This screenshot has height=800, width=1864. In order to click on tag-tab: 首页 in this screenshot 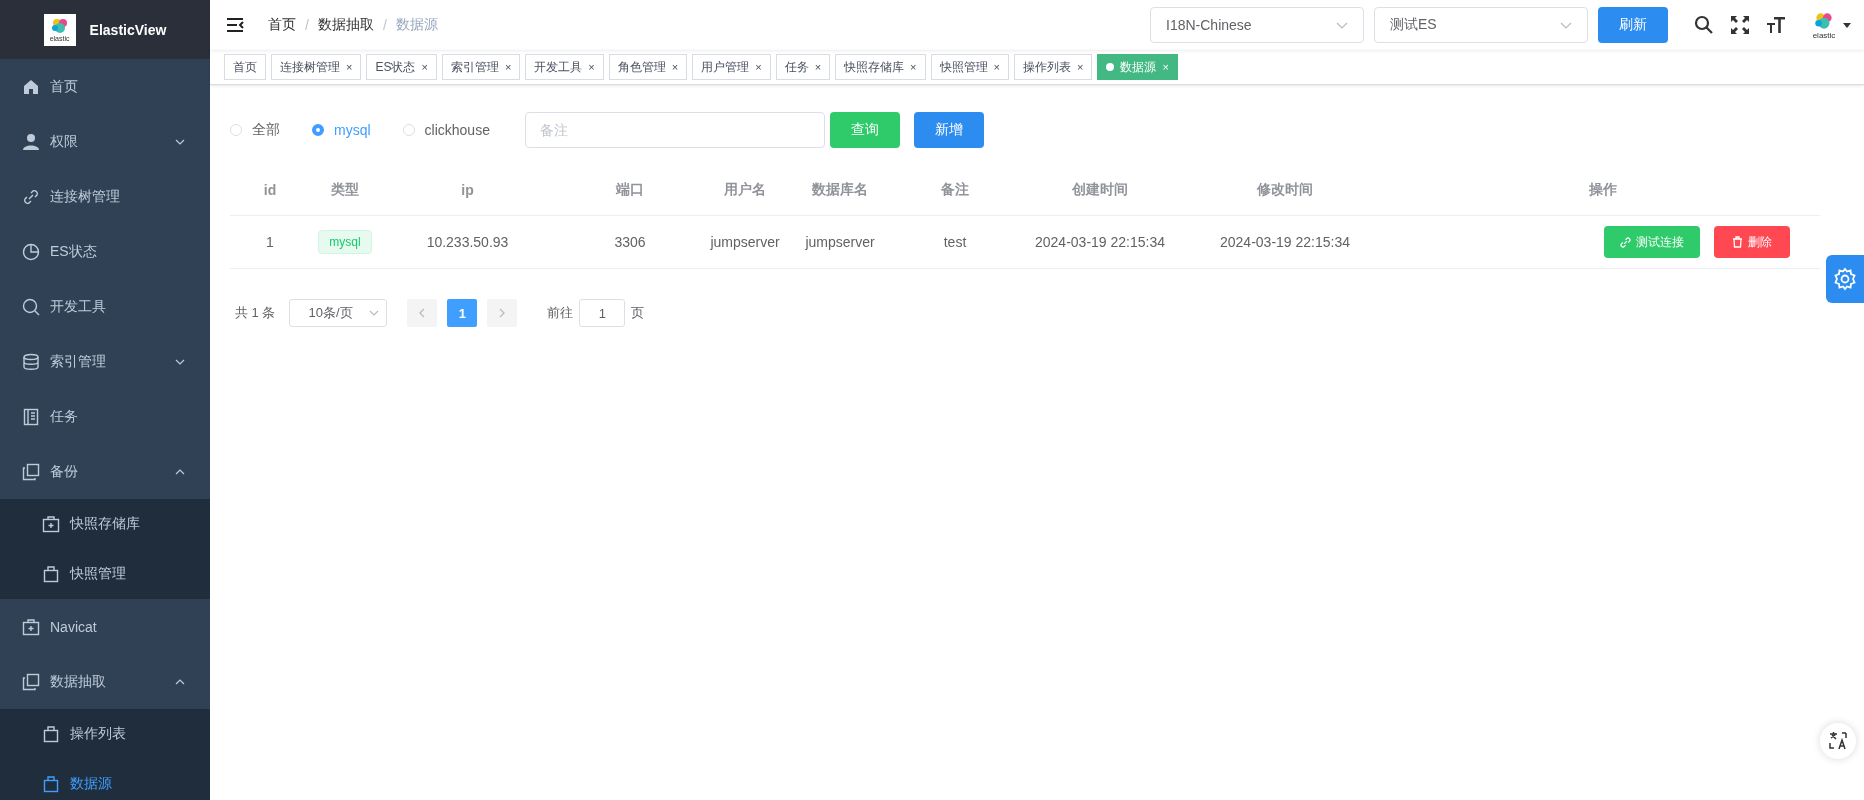, I will do `click(245, 67)`.